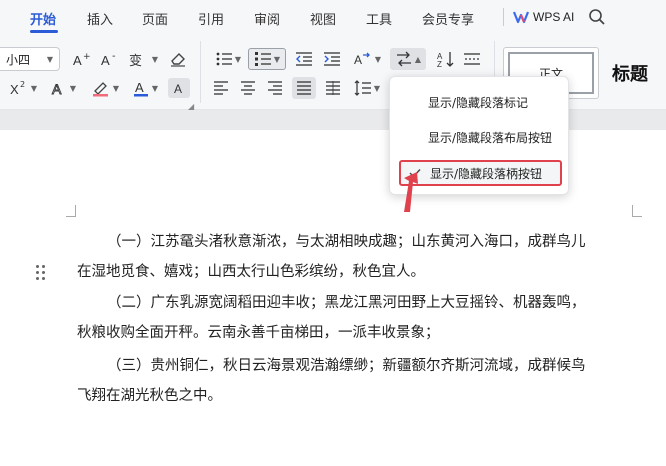 The width and height of the screenshot is (666, 466). I want to click on paragraph-line: （一）江苏鼋头渚秋意渐浓，与太湖相映成趣；山东黄河入海口，成群鸟儿, so click(346, 242).